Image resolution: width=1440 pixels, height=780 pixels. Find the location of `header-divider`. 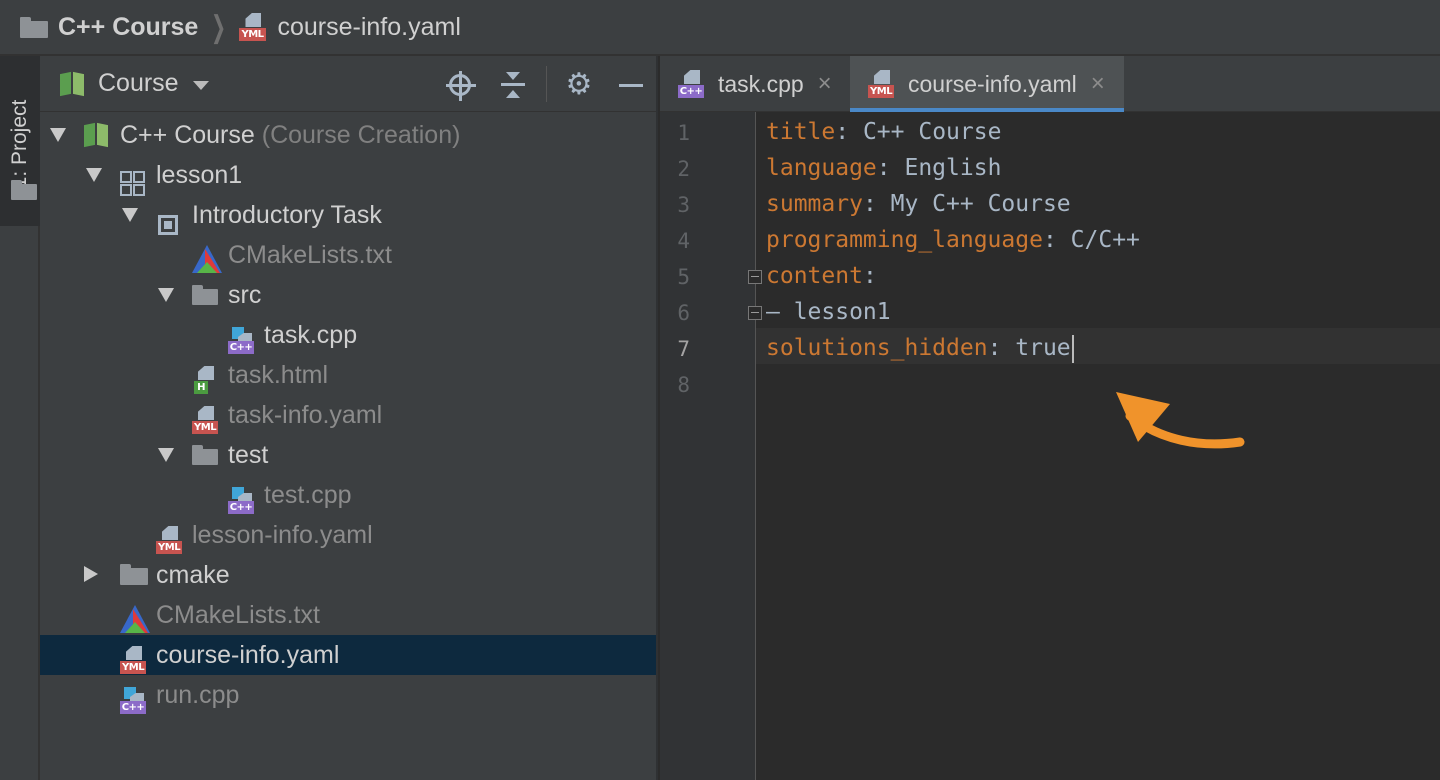

header-divider is located at coordinates (546, 84).